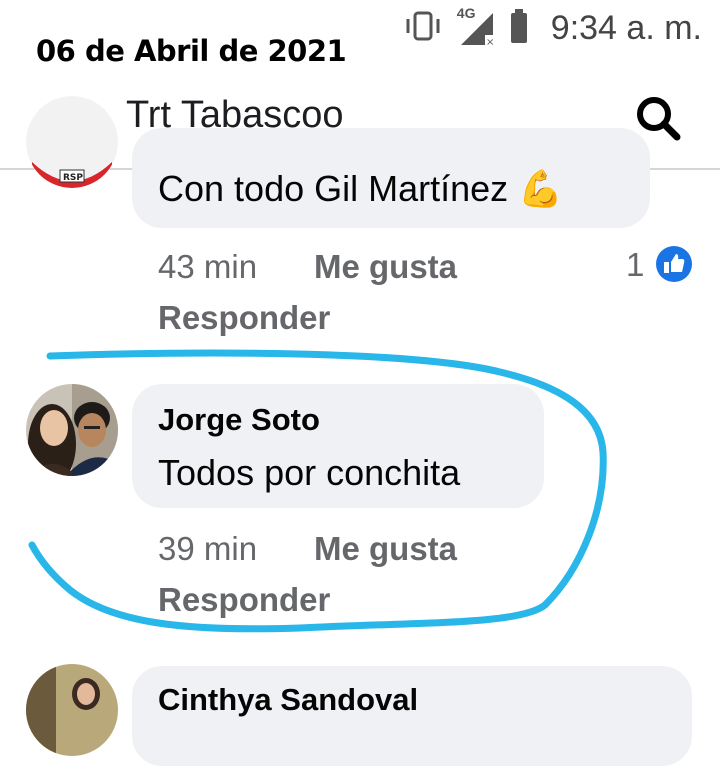 The height and width of the screenshot is (766, 720). I want to click on battery-icon, so click(519, 28).